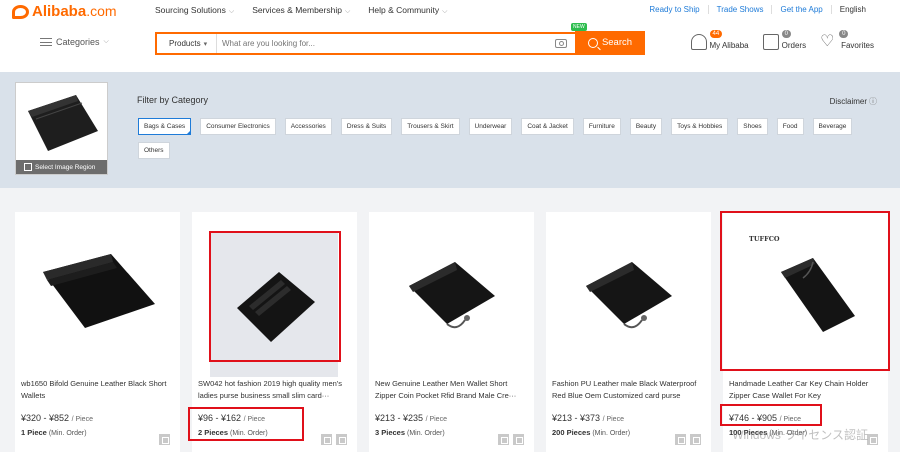 The width and height of the screenshot is (900, 452). What do you see at coordinates (790, 126) in the screenshot?
I see `category-chip: Food` at bounding box center [790, 126].